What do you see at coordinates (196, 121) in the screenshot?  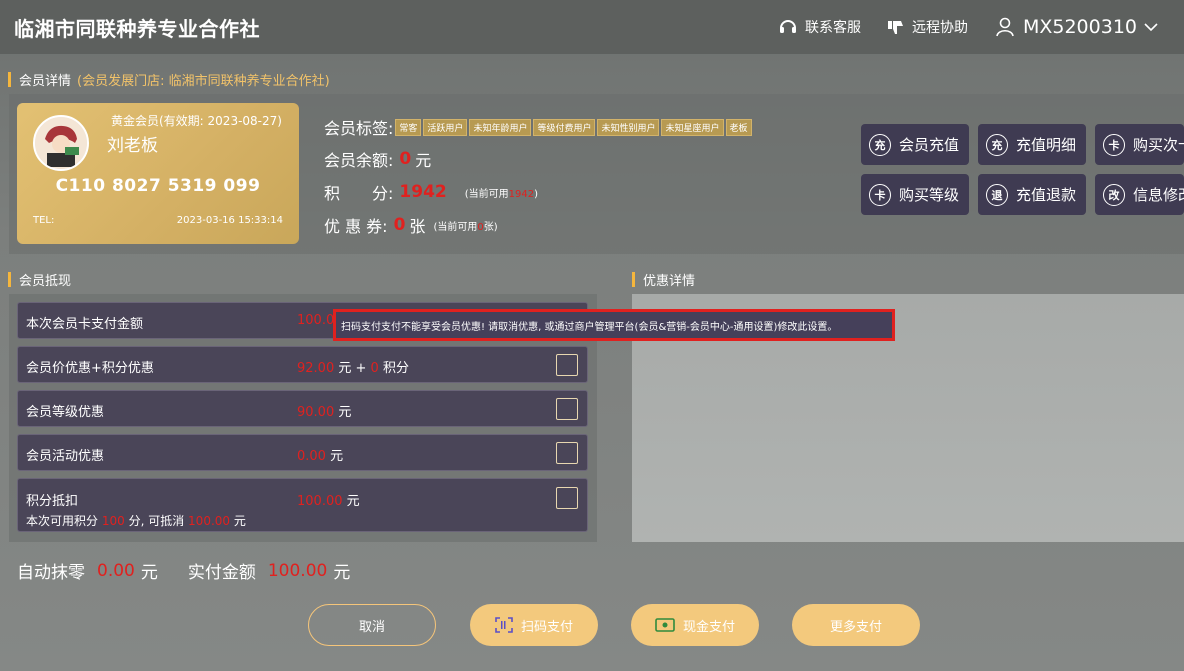 I see `member-level: 黄金会员(有效期: 2023-08-27)` at bounding box center [196, 121].